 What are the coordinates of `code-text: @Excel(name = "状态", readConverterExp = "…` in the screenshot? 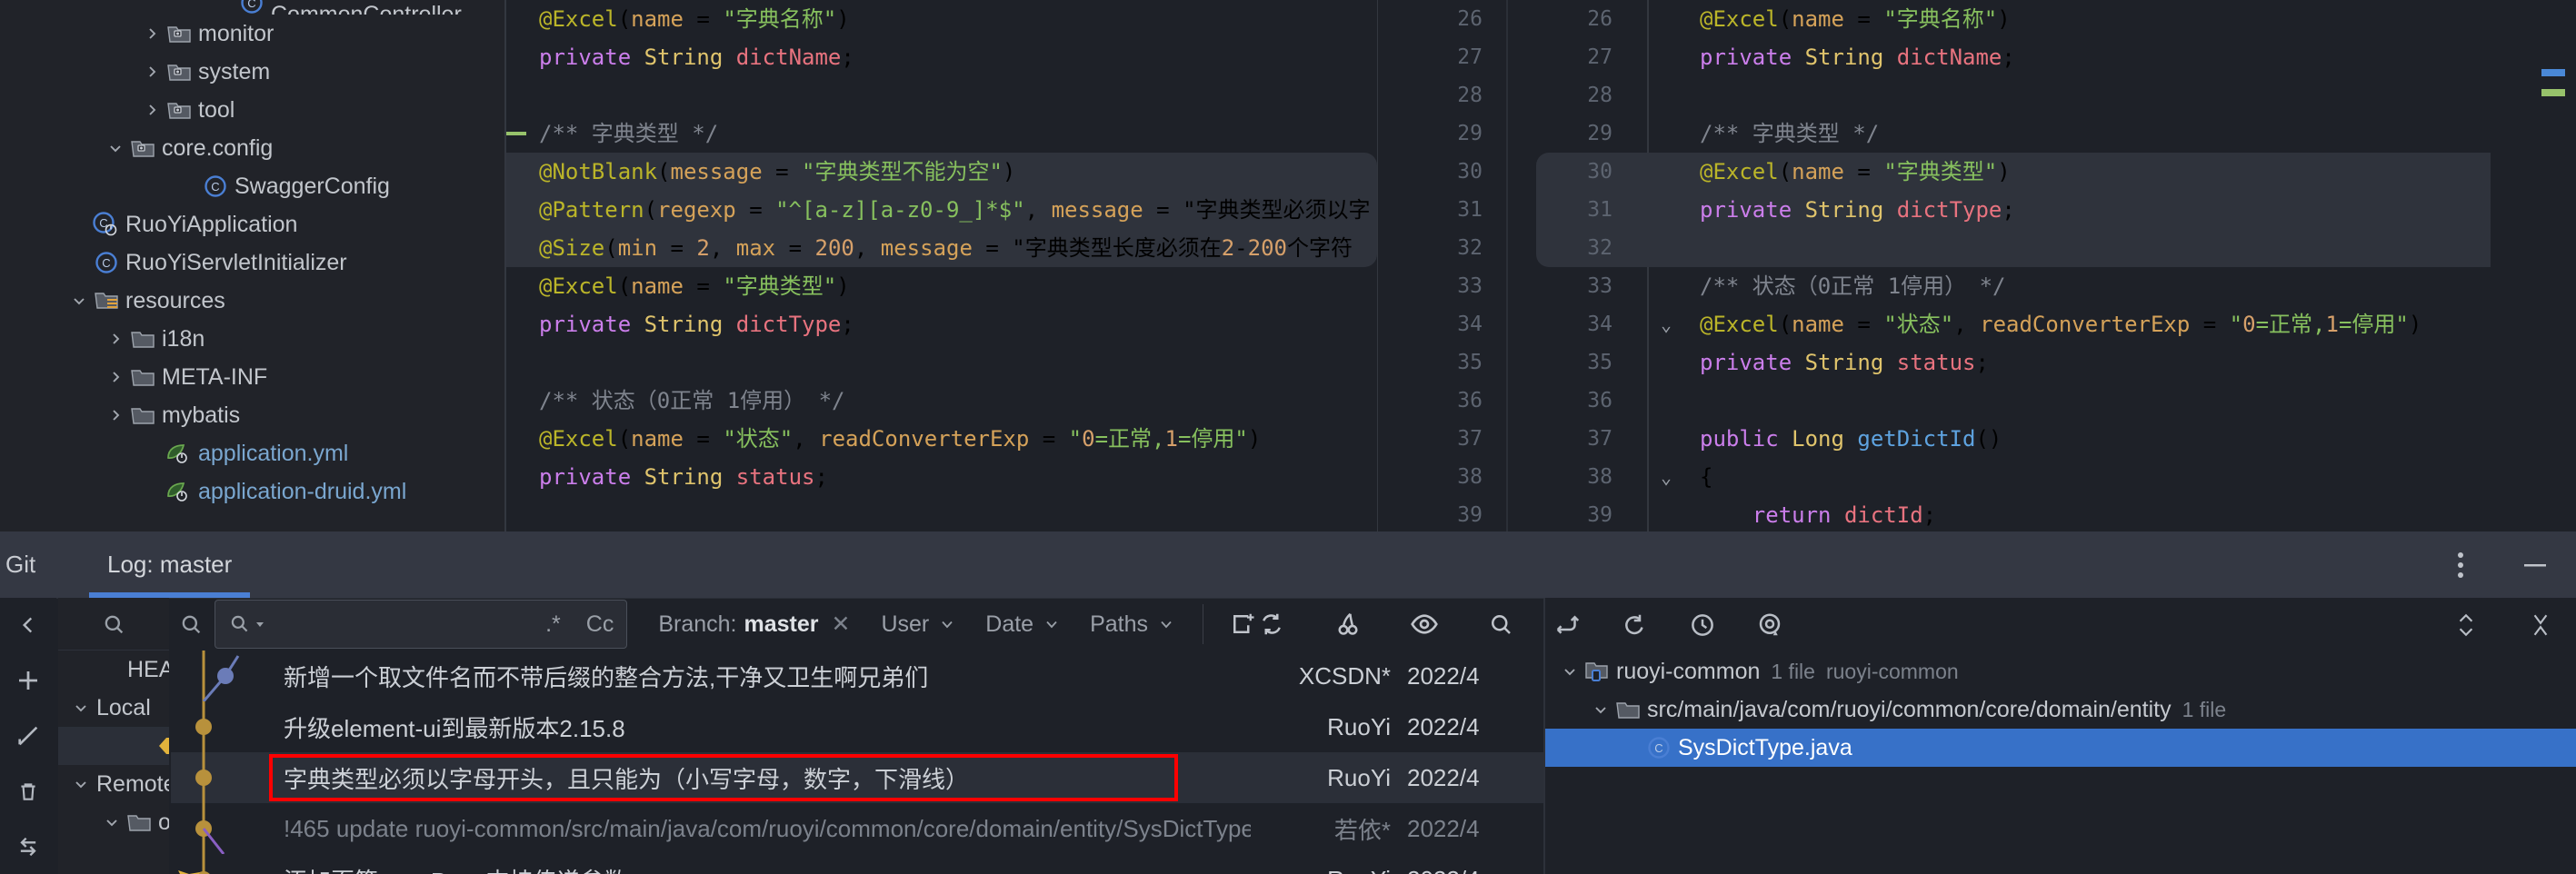 It's located at (900, 439).